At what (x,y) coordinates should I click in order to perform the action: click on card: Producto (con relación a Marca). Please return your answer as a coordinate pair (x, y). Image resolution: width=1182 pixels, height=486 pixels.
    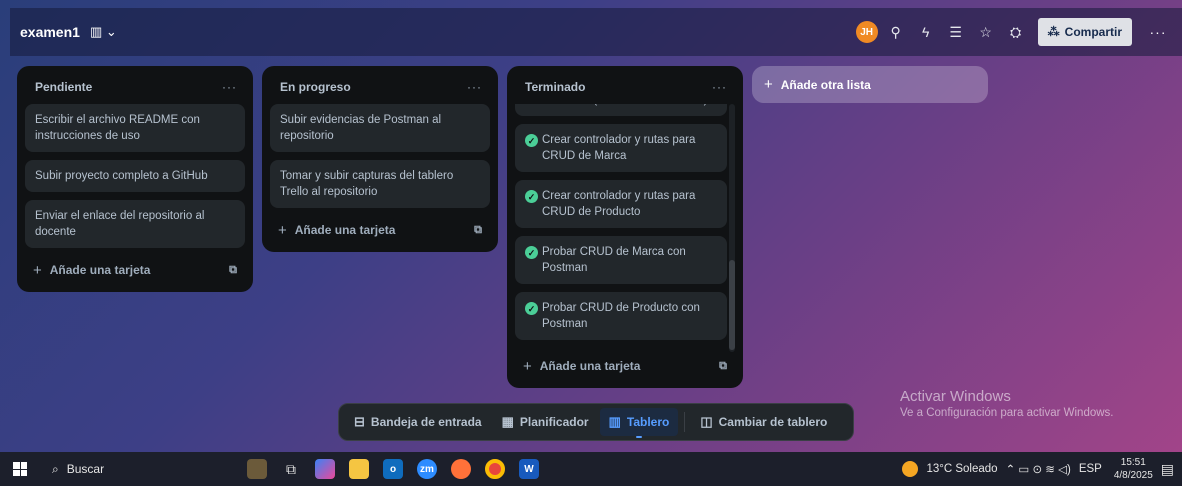
    Looking at the image, I should click on (621, 110).